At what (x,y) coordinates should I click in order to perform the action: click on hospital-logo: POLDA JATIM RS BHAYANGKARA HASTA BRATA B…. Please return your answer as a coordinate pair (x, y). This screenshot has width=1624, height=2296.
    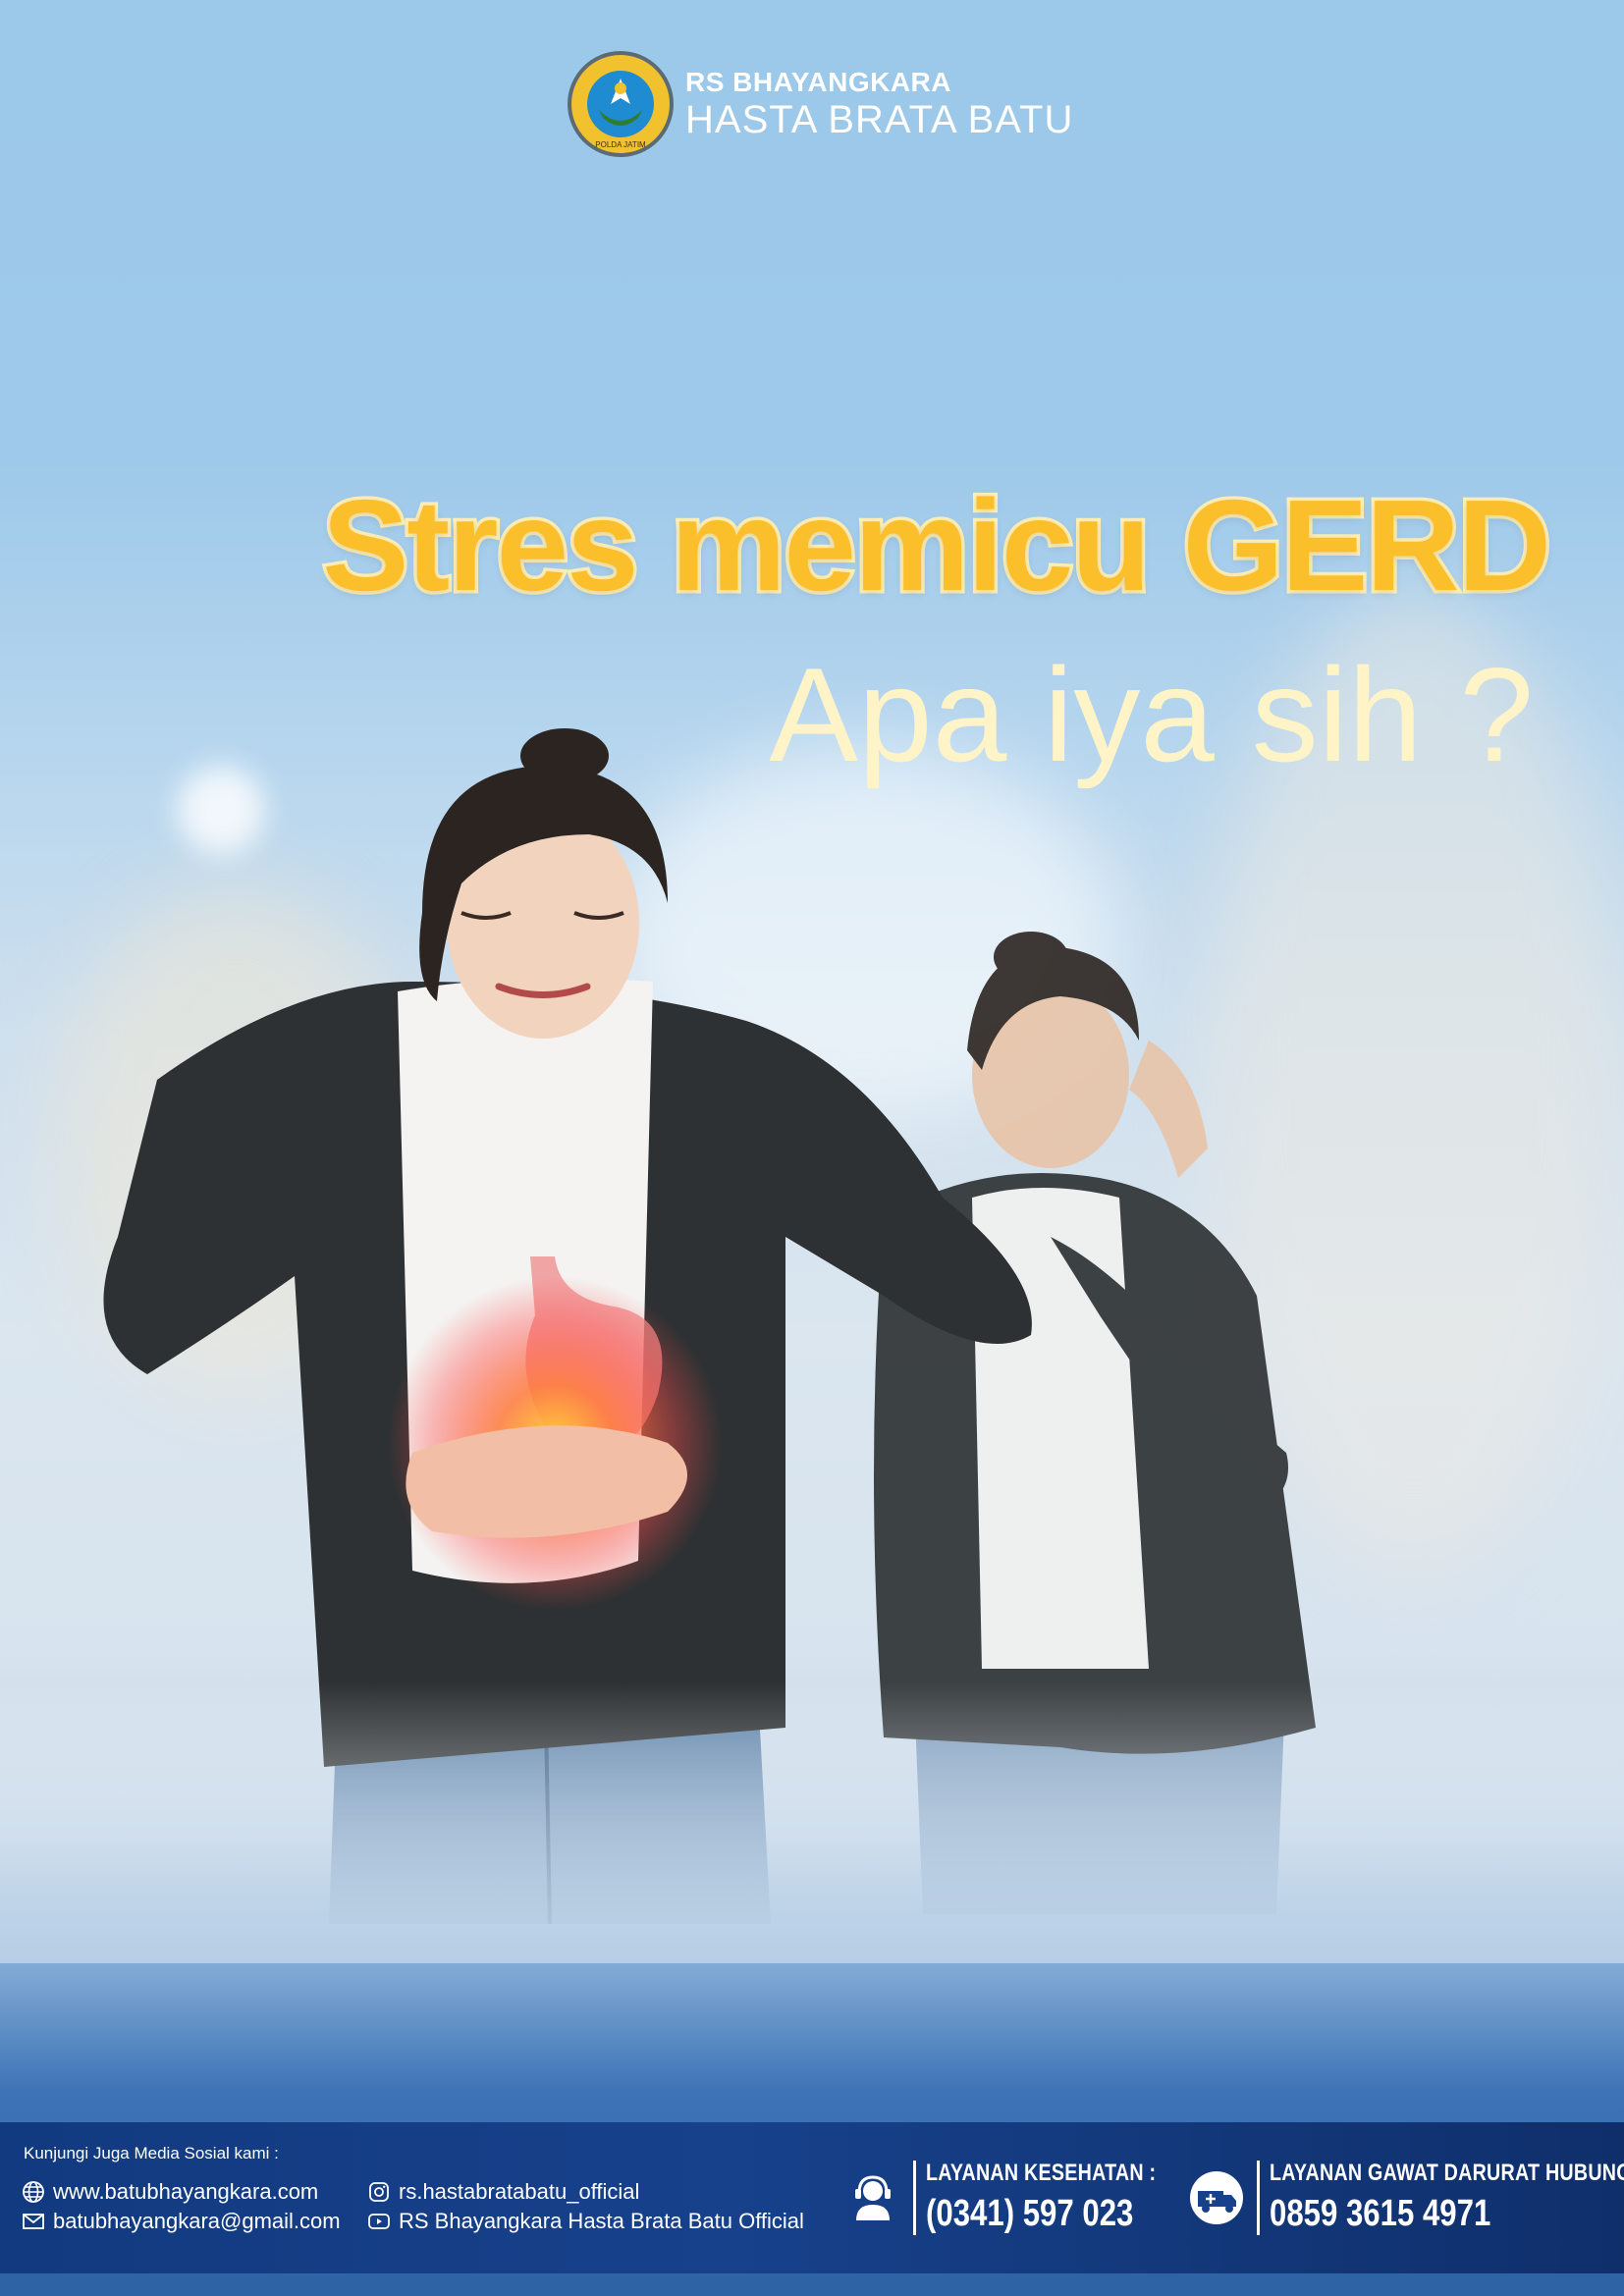
    Looking at the image, I should click on (819, 104).